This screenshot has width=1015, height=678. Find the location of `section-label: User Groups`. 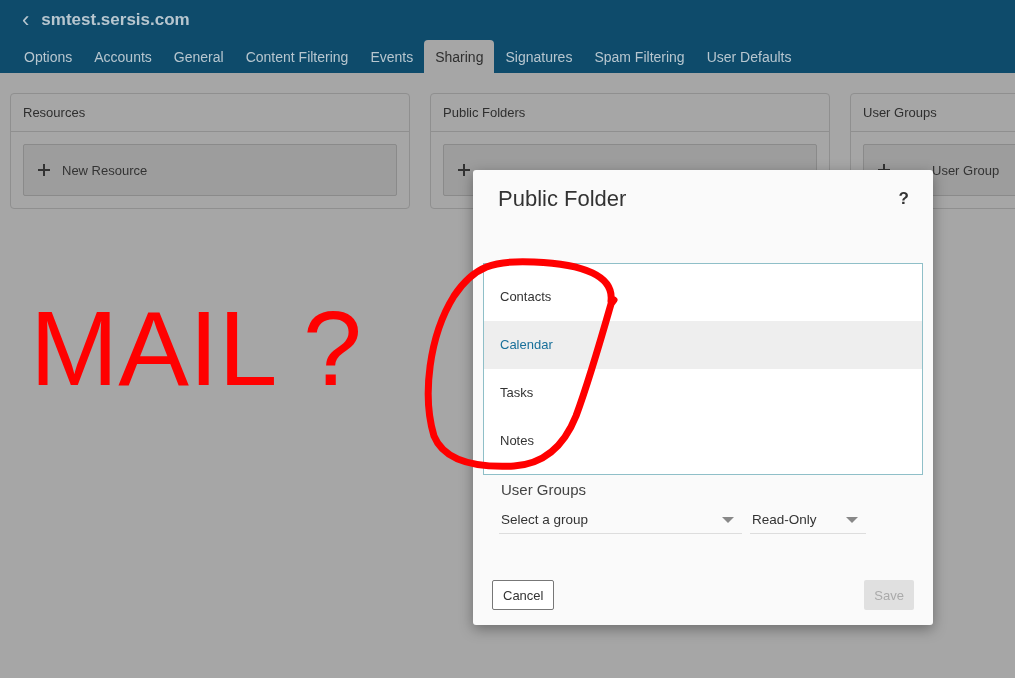

section-label: User Groups is located at coordinates (544, 489).